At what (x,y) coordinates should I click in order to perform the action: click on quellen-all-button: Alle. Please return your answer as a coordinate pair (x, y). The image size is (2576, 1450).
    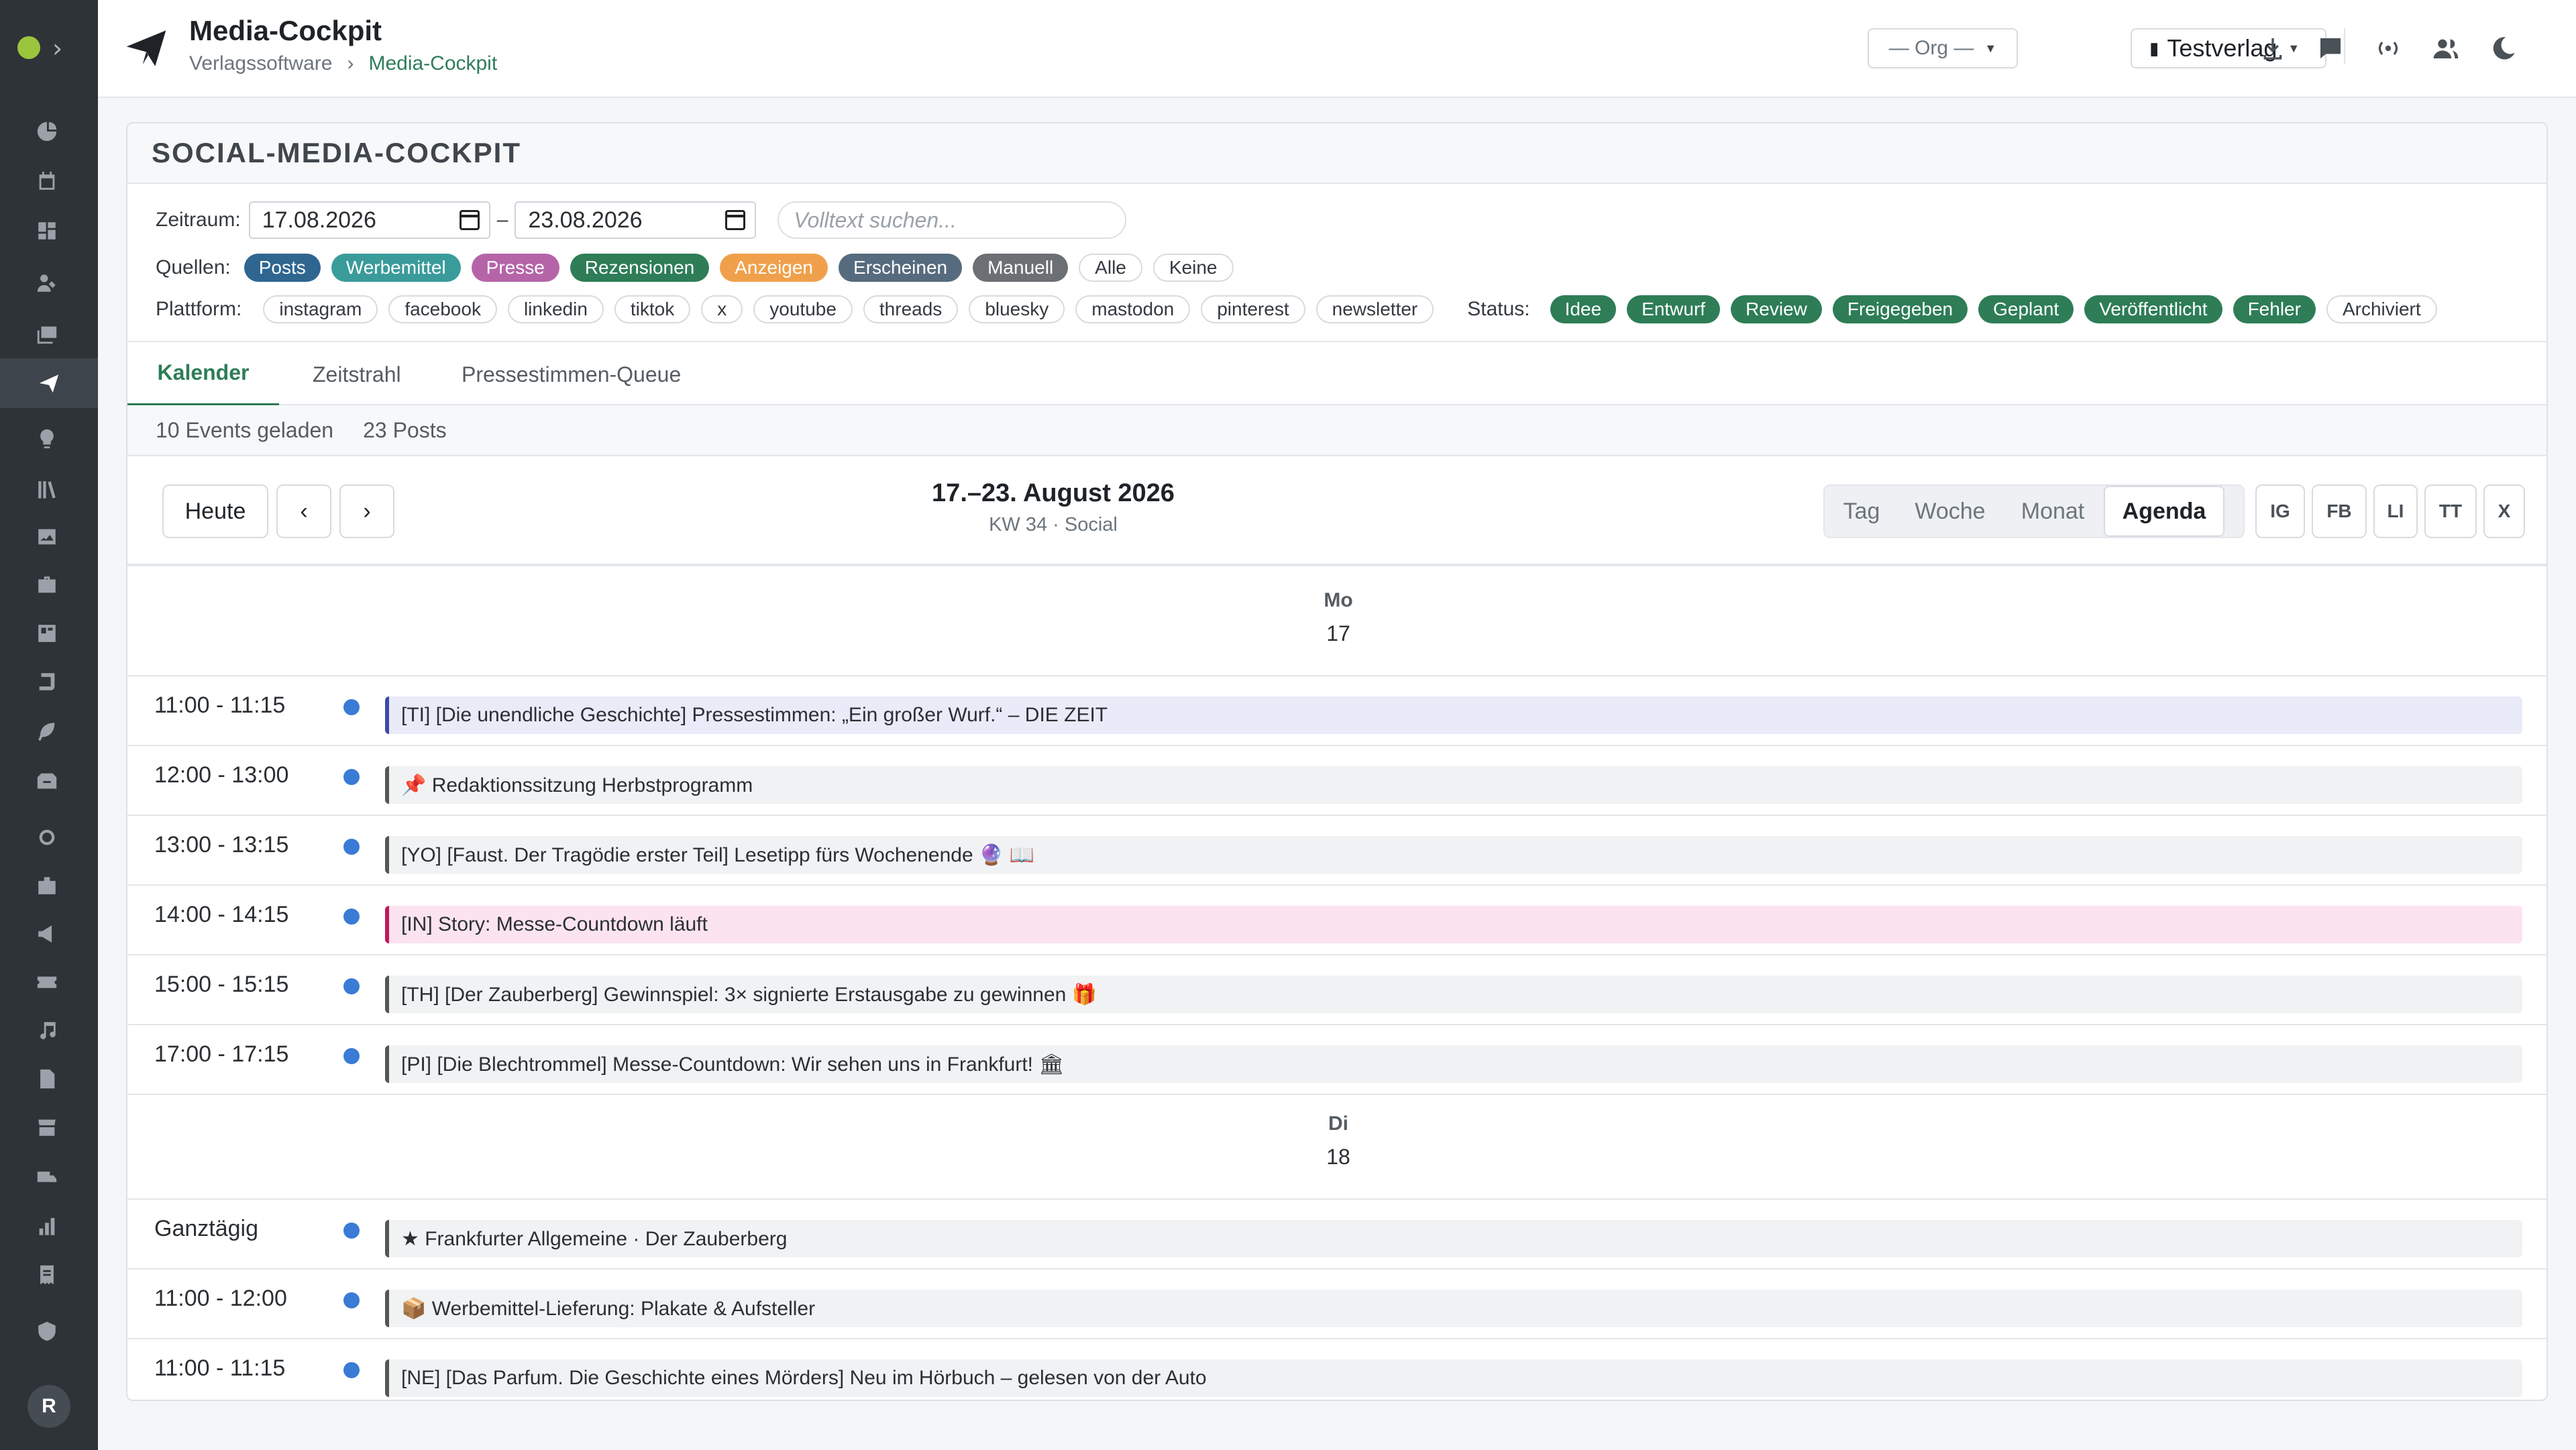
    Looking at the image, I should click on (1110, 268).